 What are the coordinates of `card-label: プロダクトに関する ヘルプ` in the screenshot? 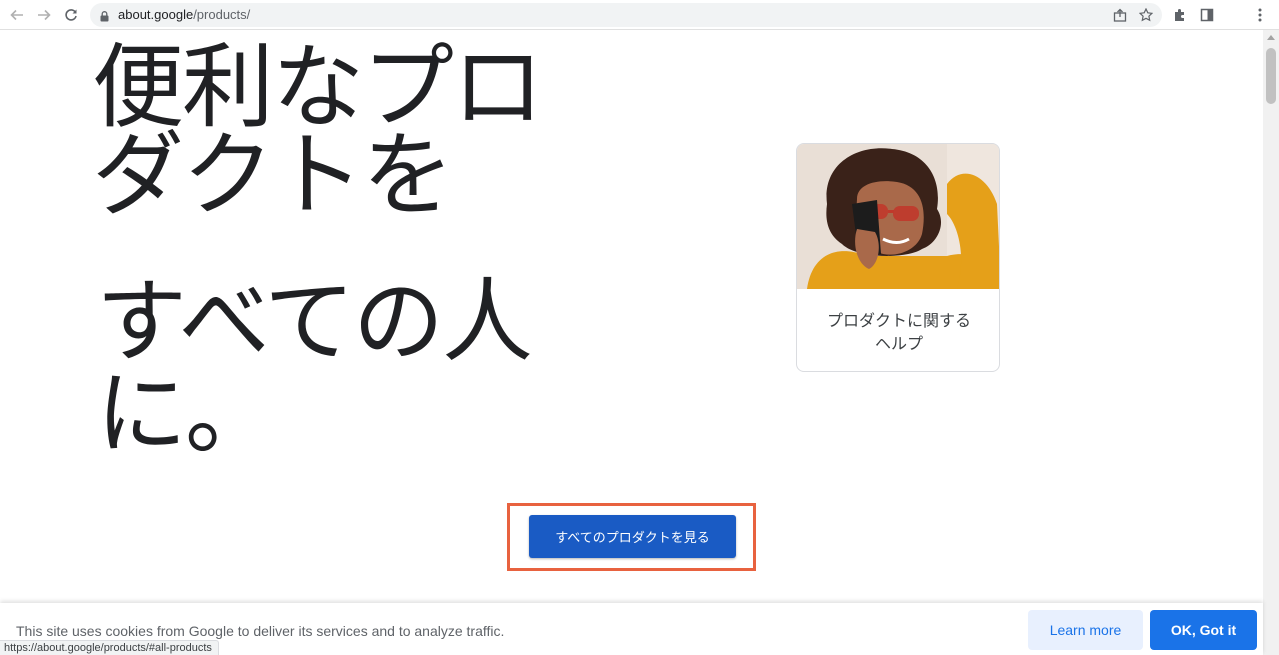 It's located at (898, 332).